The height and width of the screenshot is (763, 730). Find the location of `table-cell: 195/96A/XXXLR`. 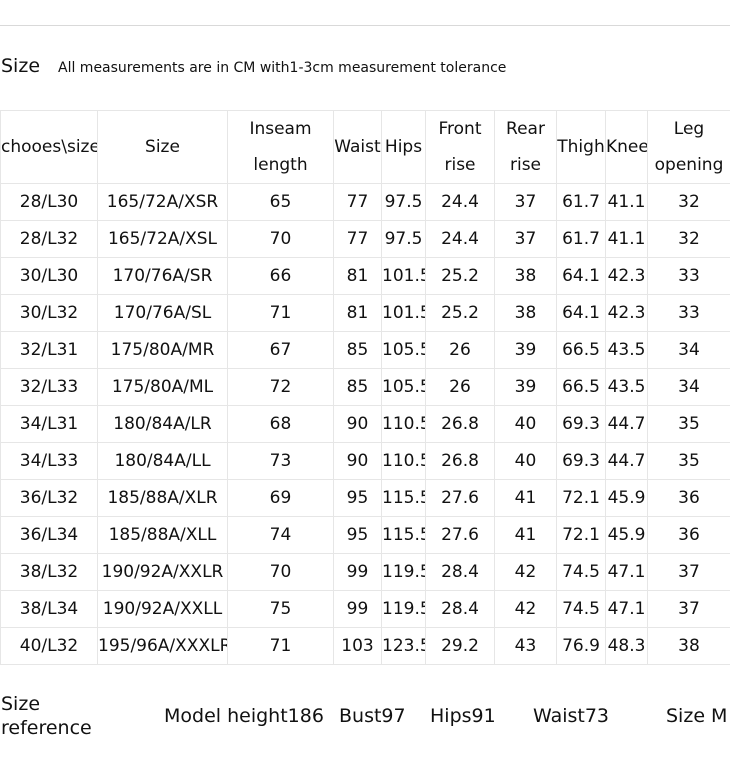

table-cell: 195/96A/XXXLR is located at coordinates (162, 646).